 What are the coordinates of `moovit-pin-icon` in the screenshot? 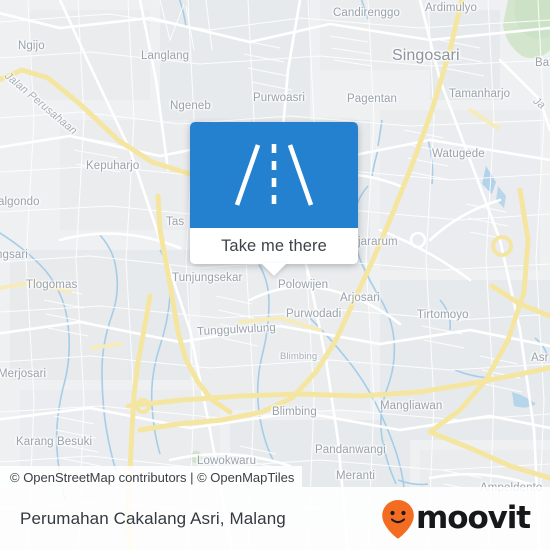 It's located at (398, 518).